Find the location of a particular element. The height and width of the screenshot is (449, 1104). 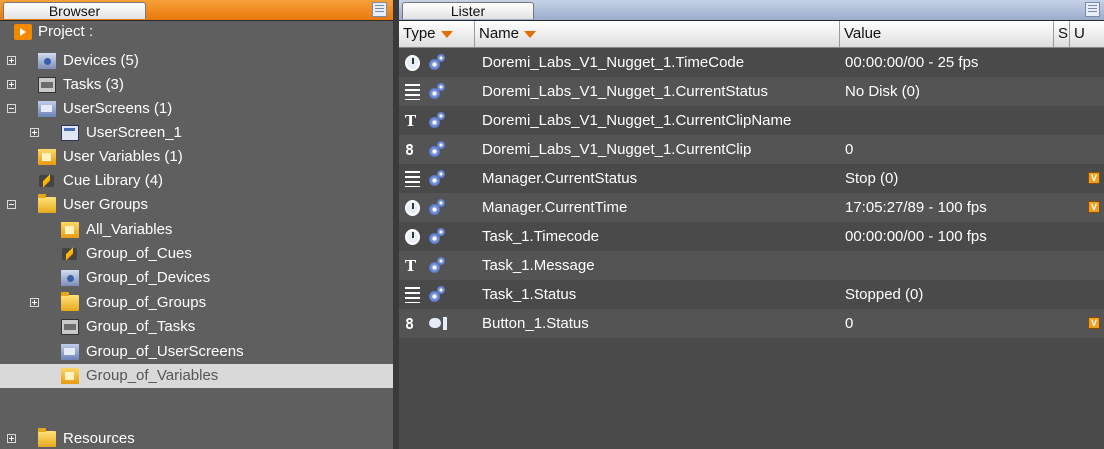

tree-item-label: Devices (5) is located at coordinates (101, 60).